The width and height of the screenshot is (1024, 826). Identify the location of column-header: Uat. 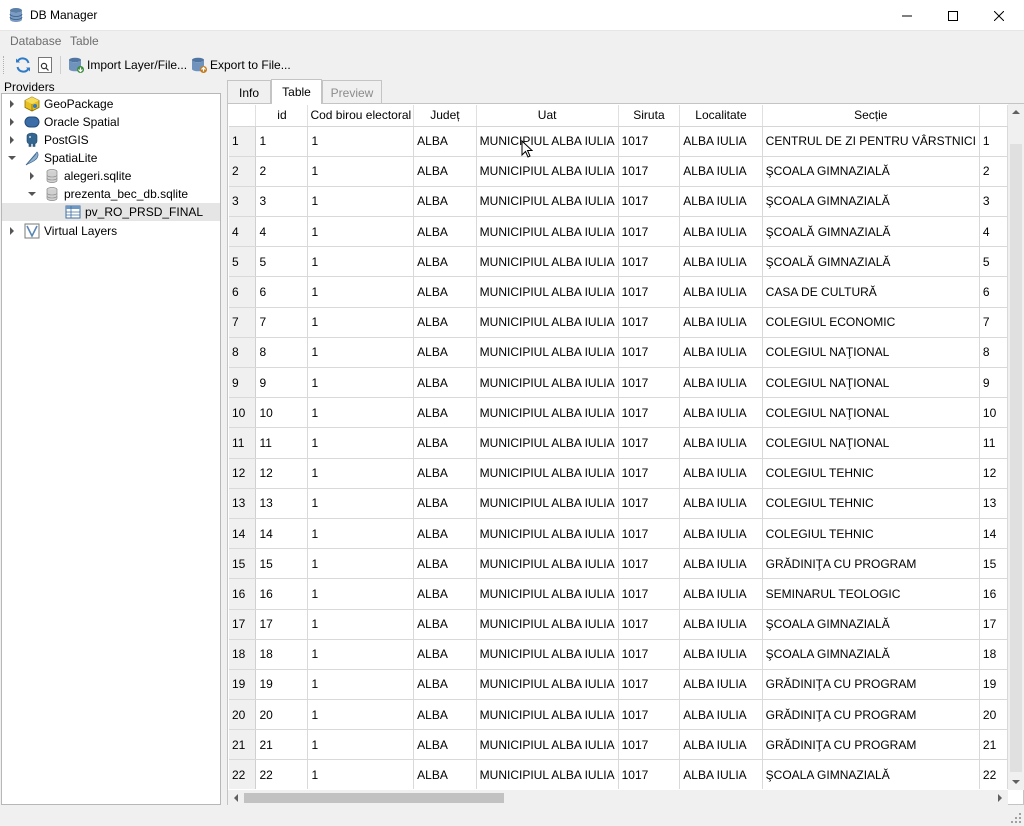
(547, 116).